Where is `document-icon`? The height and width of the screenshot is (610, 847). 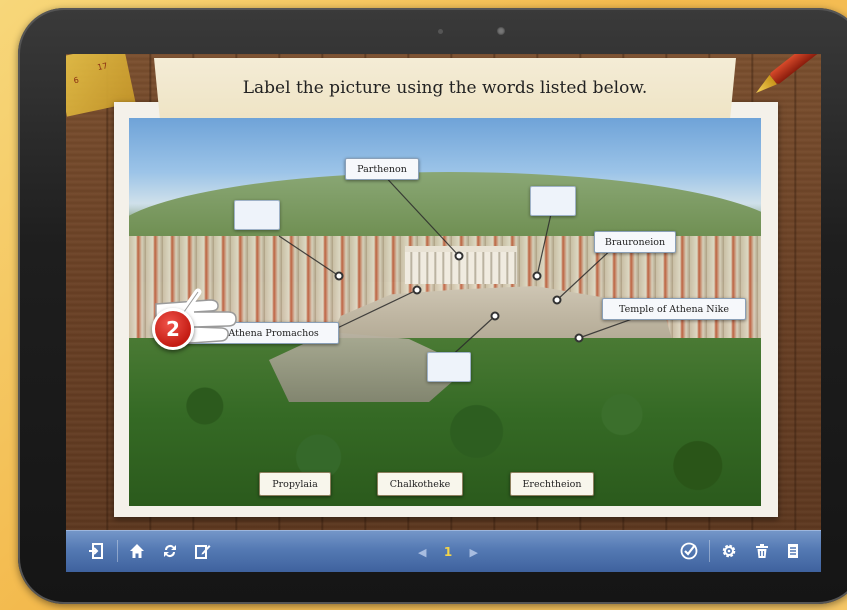 document-icon is located at coordinates (793, 551).